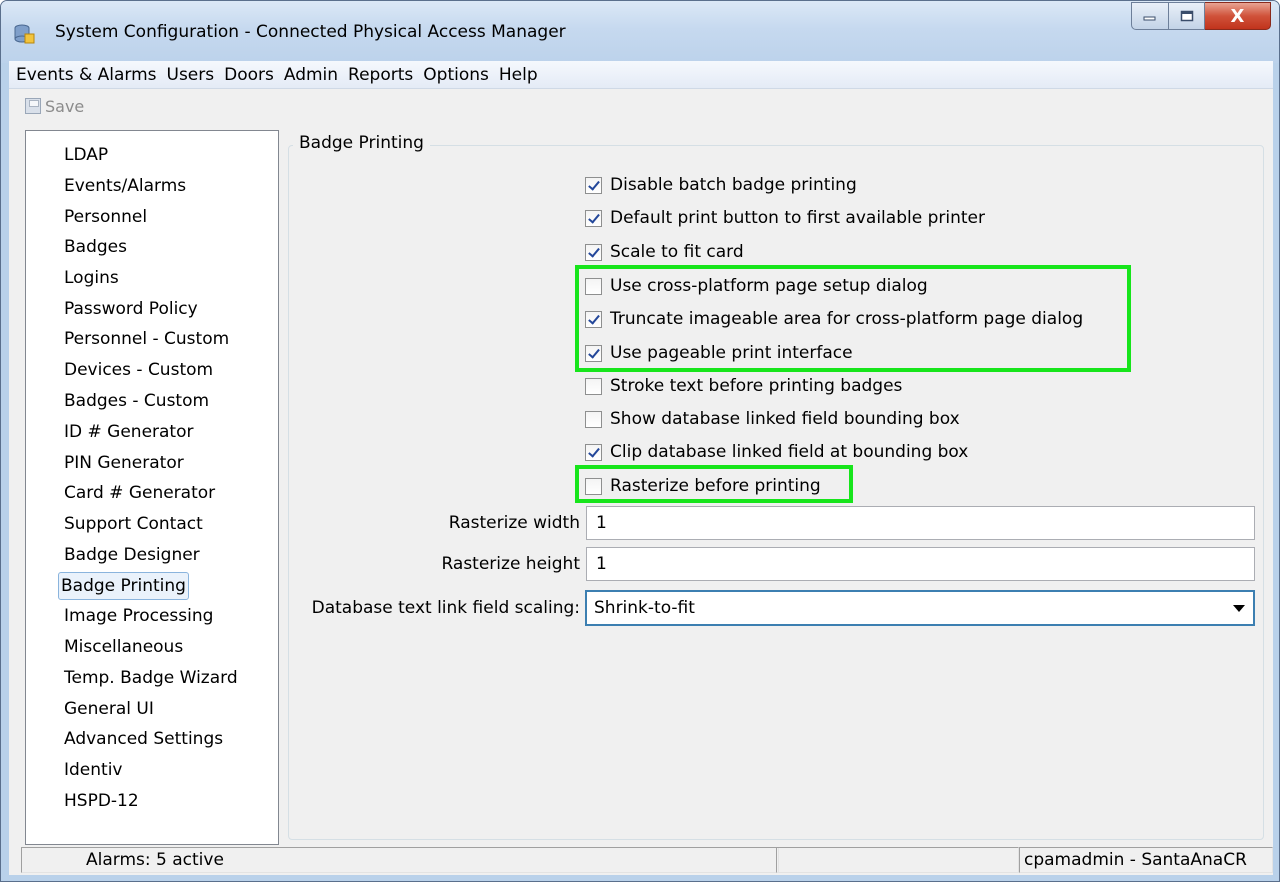 This screenshot has height=882, width=1280. Describe the element at coordinates (123, 586) in the screenshot. I see `sidebar-item-badge-printing: Badge Printing` at that location.